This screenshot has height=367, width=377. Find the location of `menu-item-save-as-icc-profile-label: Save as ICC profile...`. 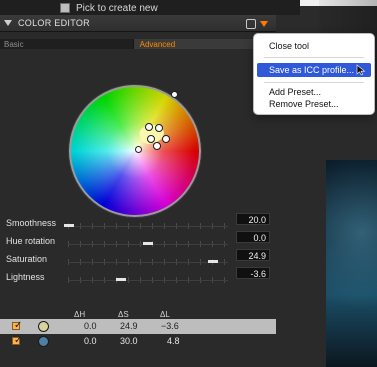

menu-item-save-as-icc-profile-label: Save as ICC profile... is located at coordinates (312, 70).